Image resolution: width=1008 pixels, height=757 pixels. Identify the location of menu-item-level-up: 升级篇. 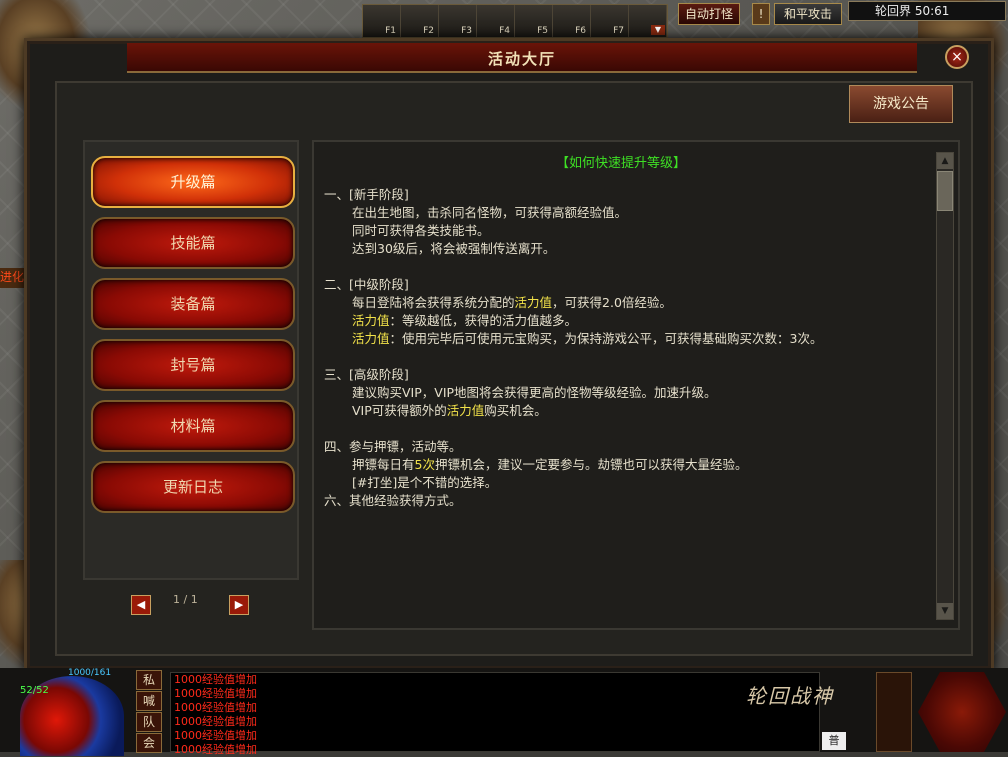
(193, 182).